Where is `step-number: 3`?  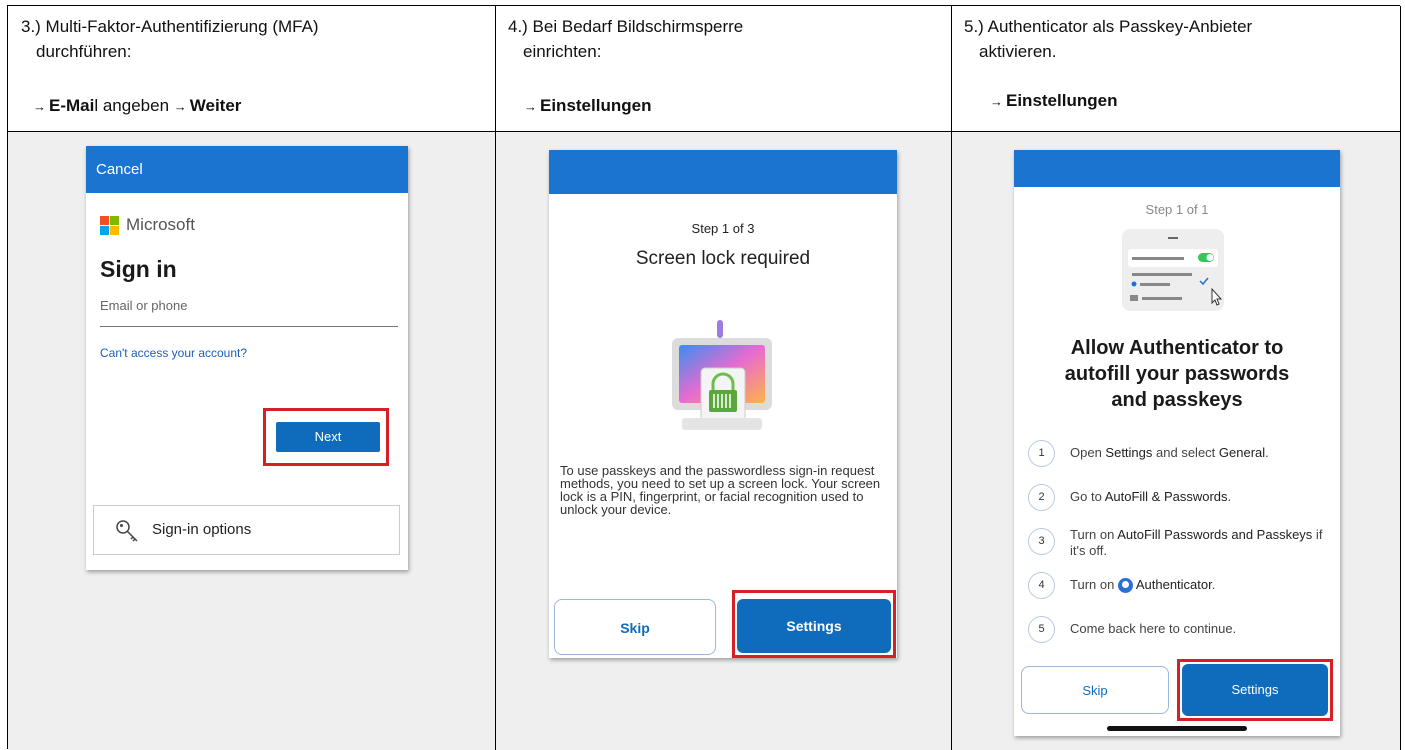
step-number: 3 is located at coordinates (1041, 541).